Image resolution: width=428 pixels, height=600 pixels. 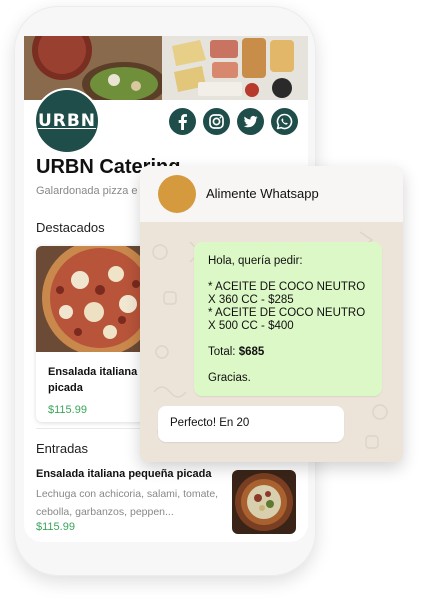 I want to click on menu-item-price: $115.99, so click(x=55, y=527).